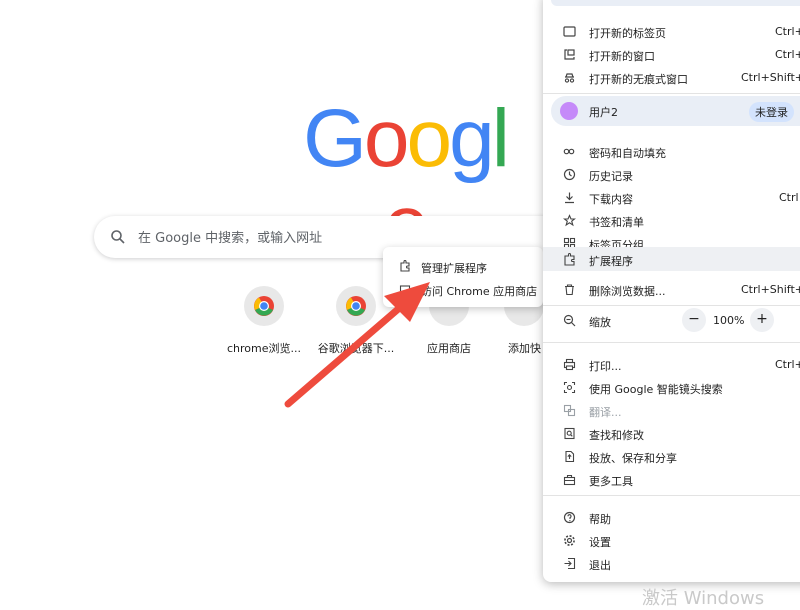  What do you see at coordinates (569, 480) in the screenshot?
I see `toolbox-icon` at bounding box center [569, 480].